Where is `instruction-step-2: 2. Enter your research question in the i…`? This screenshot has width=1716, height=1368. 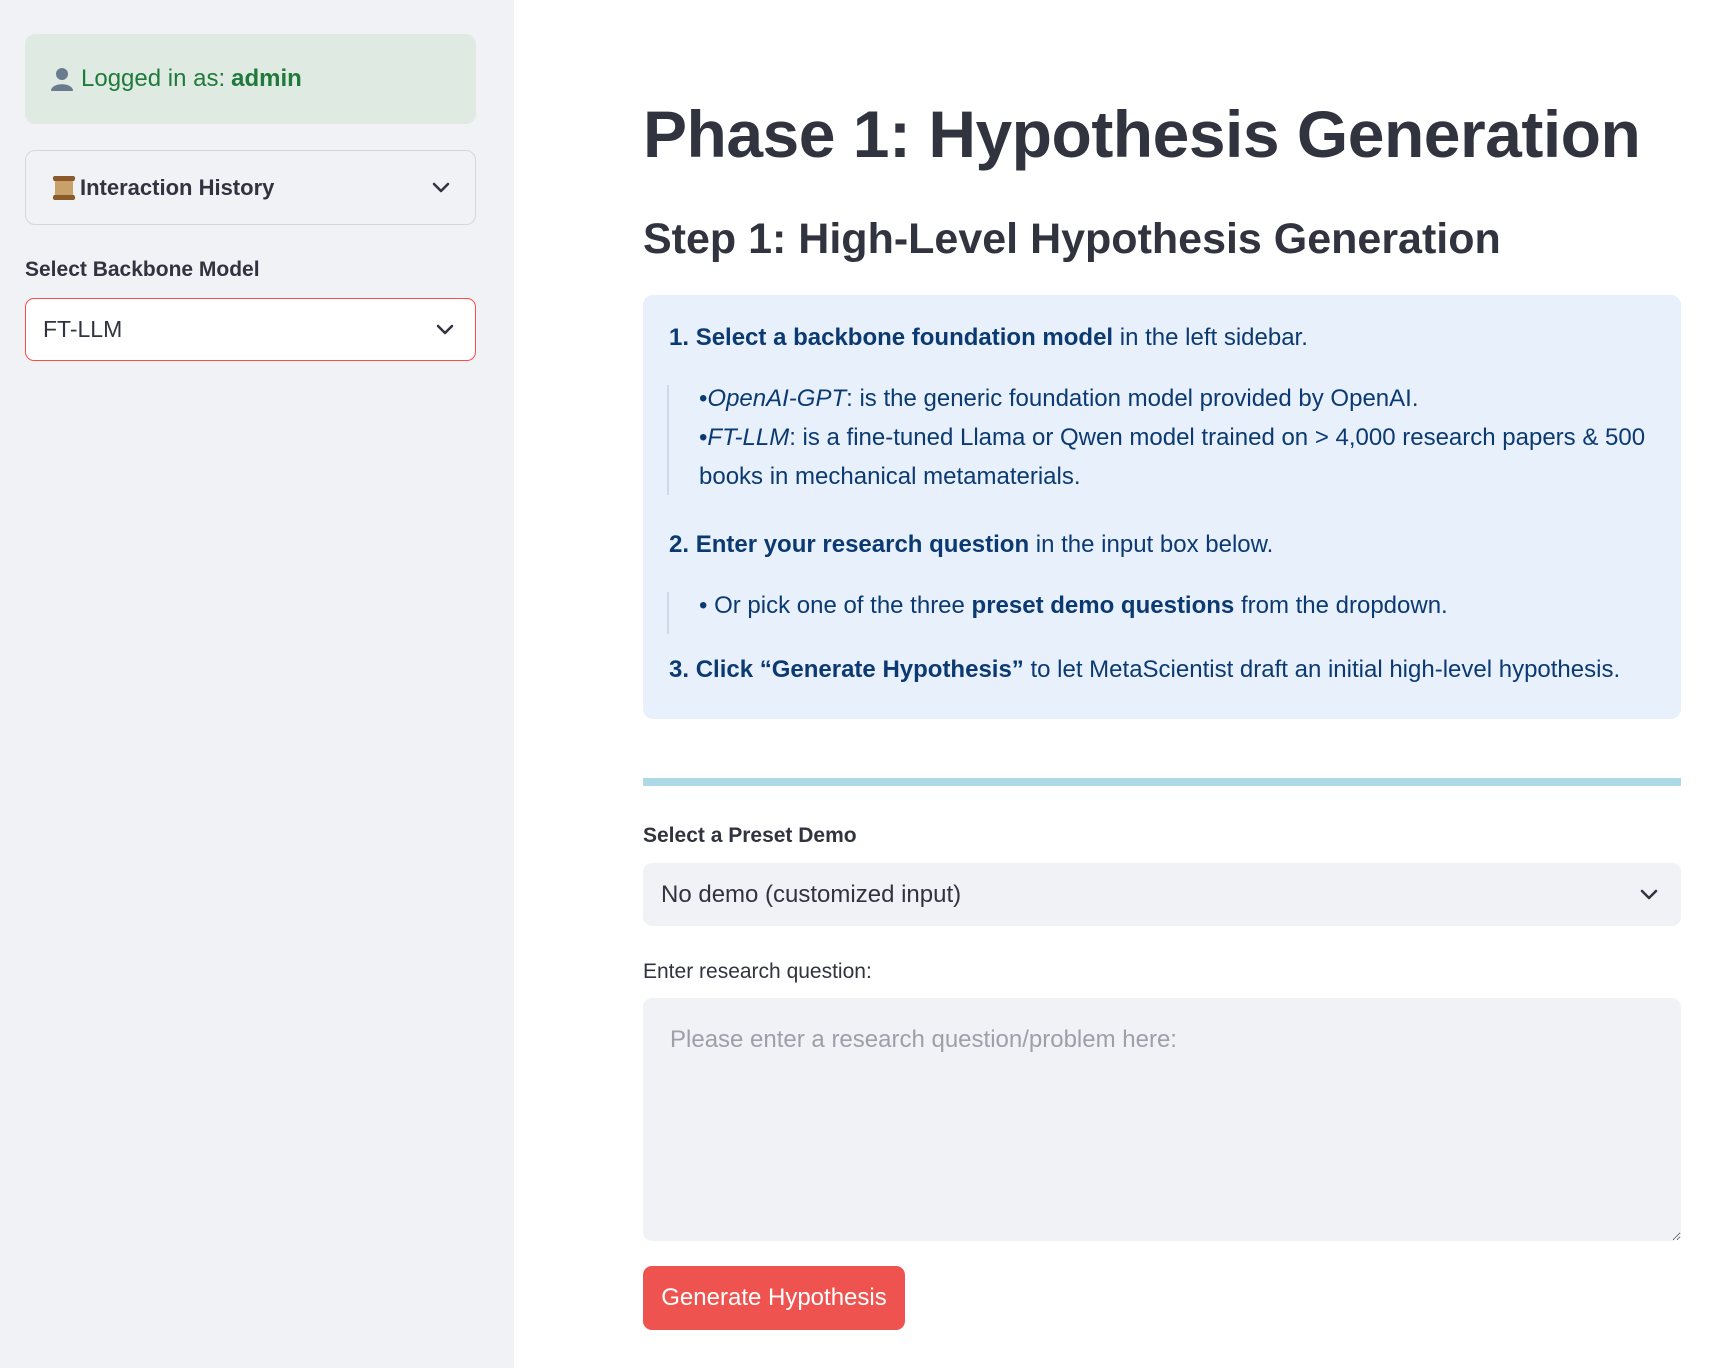 instruction-step-2: 2. Enter your research question in the i… is located at coordinates (971, 544).